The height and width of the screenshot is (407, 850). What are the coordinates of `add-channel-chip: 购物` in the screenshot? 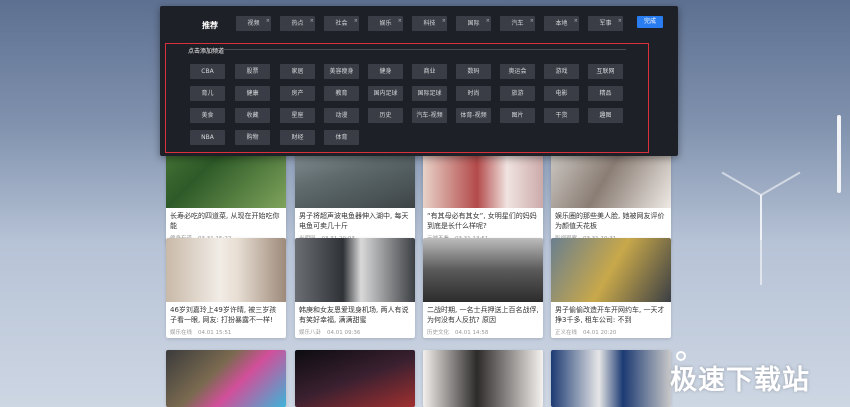 It's located at (252, 137).